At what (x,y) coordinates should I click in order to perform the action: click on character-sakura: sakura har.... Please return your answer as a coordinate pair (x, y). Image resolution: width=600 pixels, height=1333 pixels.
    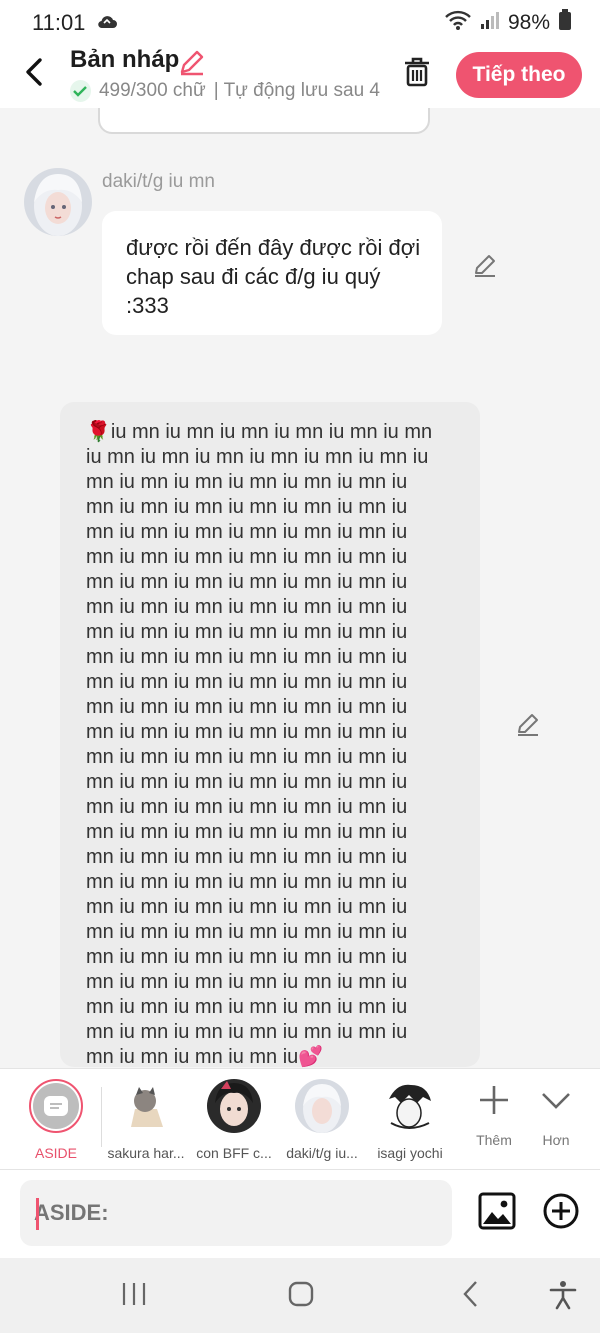
    Looking at the image, I should click on (146, 1120).